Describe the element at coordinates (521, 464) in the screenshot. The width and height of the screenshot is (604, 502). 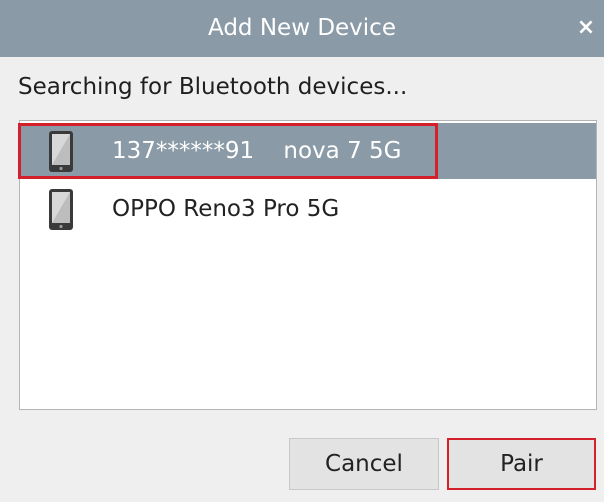
I see `pair-button: Pair` at that location.